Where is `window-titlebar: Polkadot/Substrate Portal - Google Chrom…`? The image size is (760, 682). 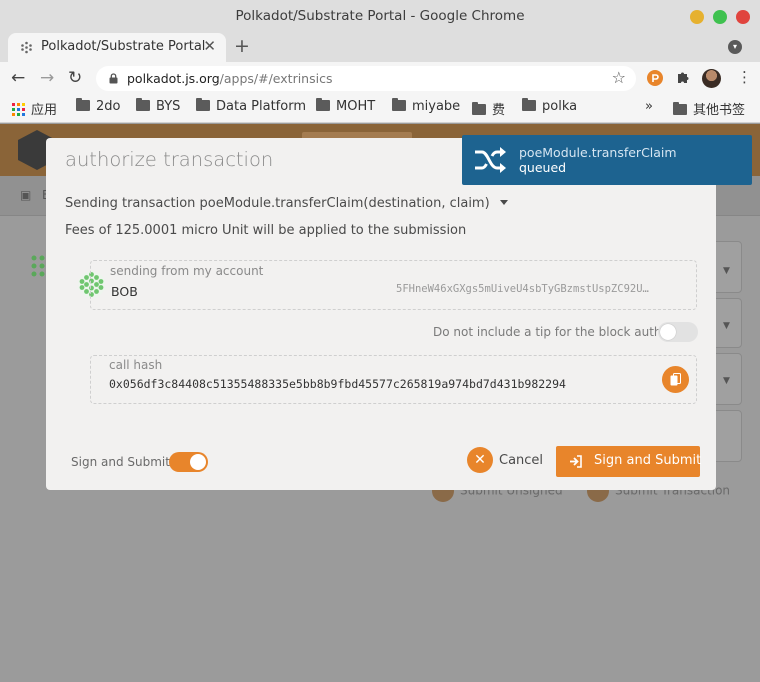
window-titlebar: Polkadot/Substrate Portal - Google Chrom… is located at coordinates (380, 16).